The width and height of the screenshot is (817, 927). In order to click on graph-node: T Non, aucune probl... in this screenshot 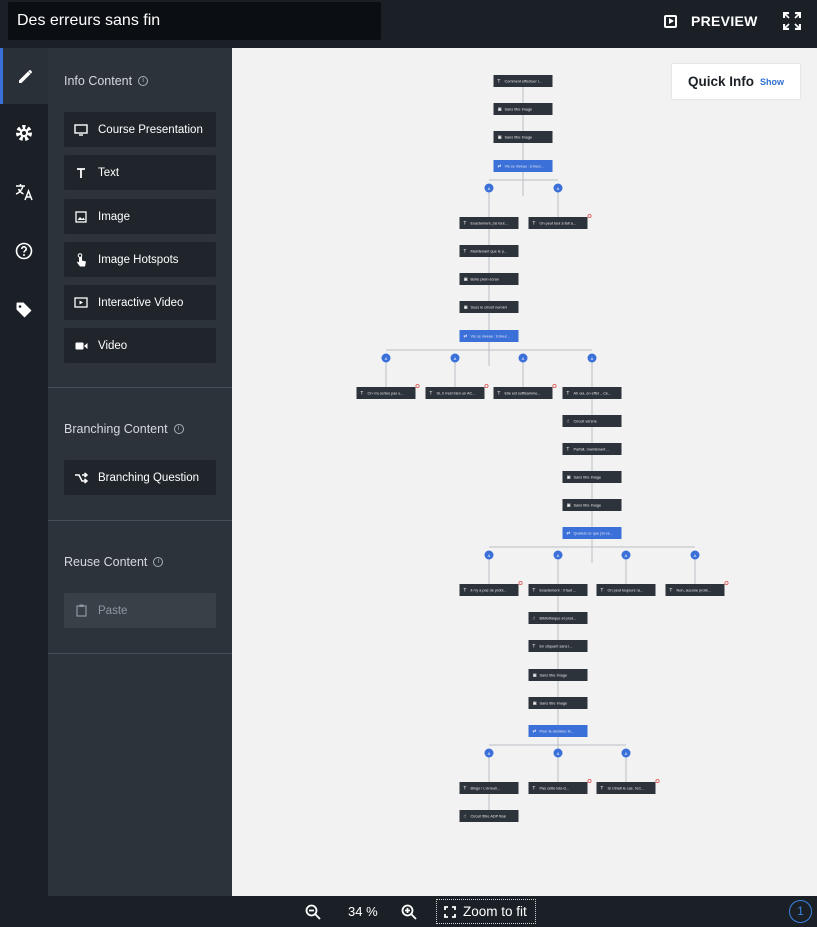, I will do `click(697, 588)`.